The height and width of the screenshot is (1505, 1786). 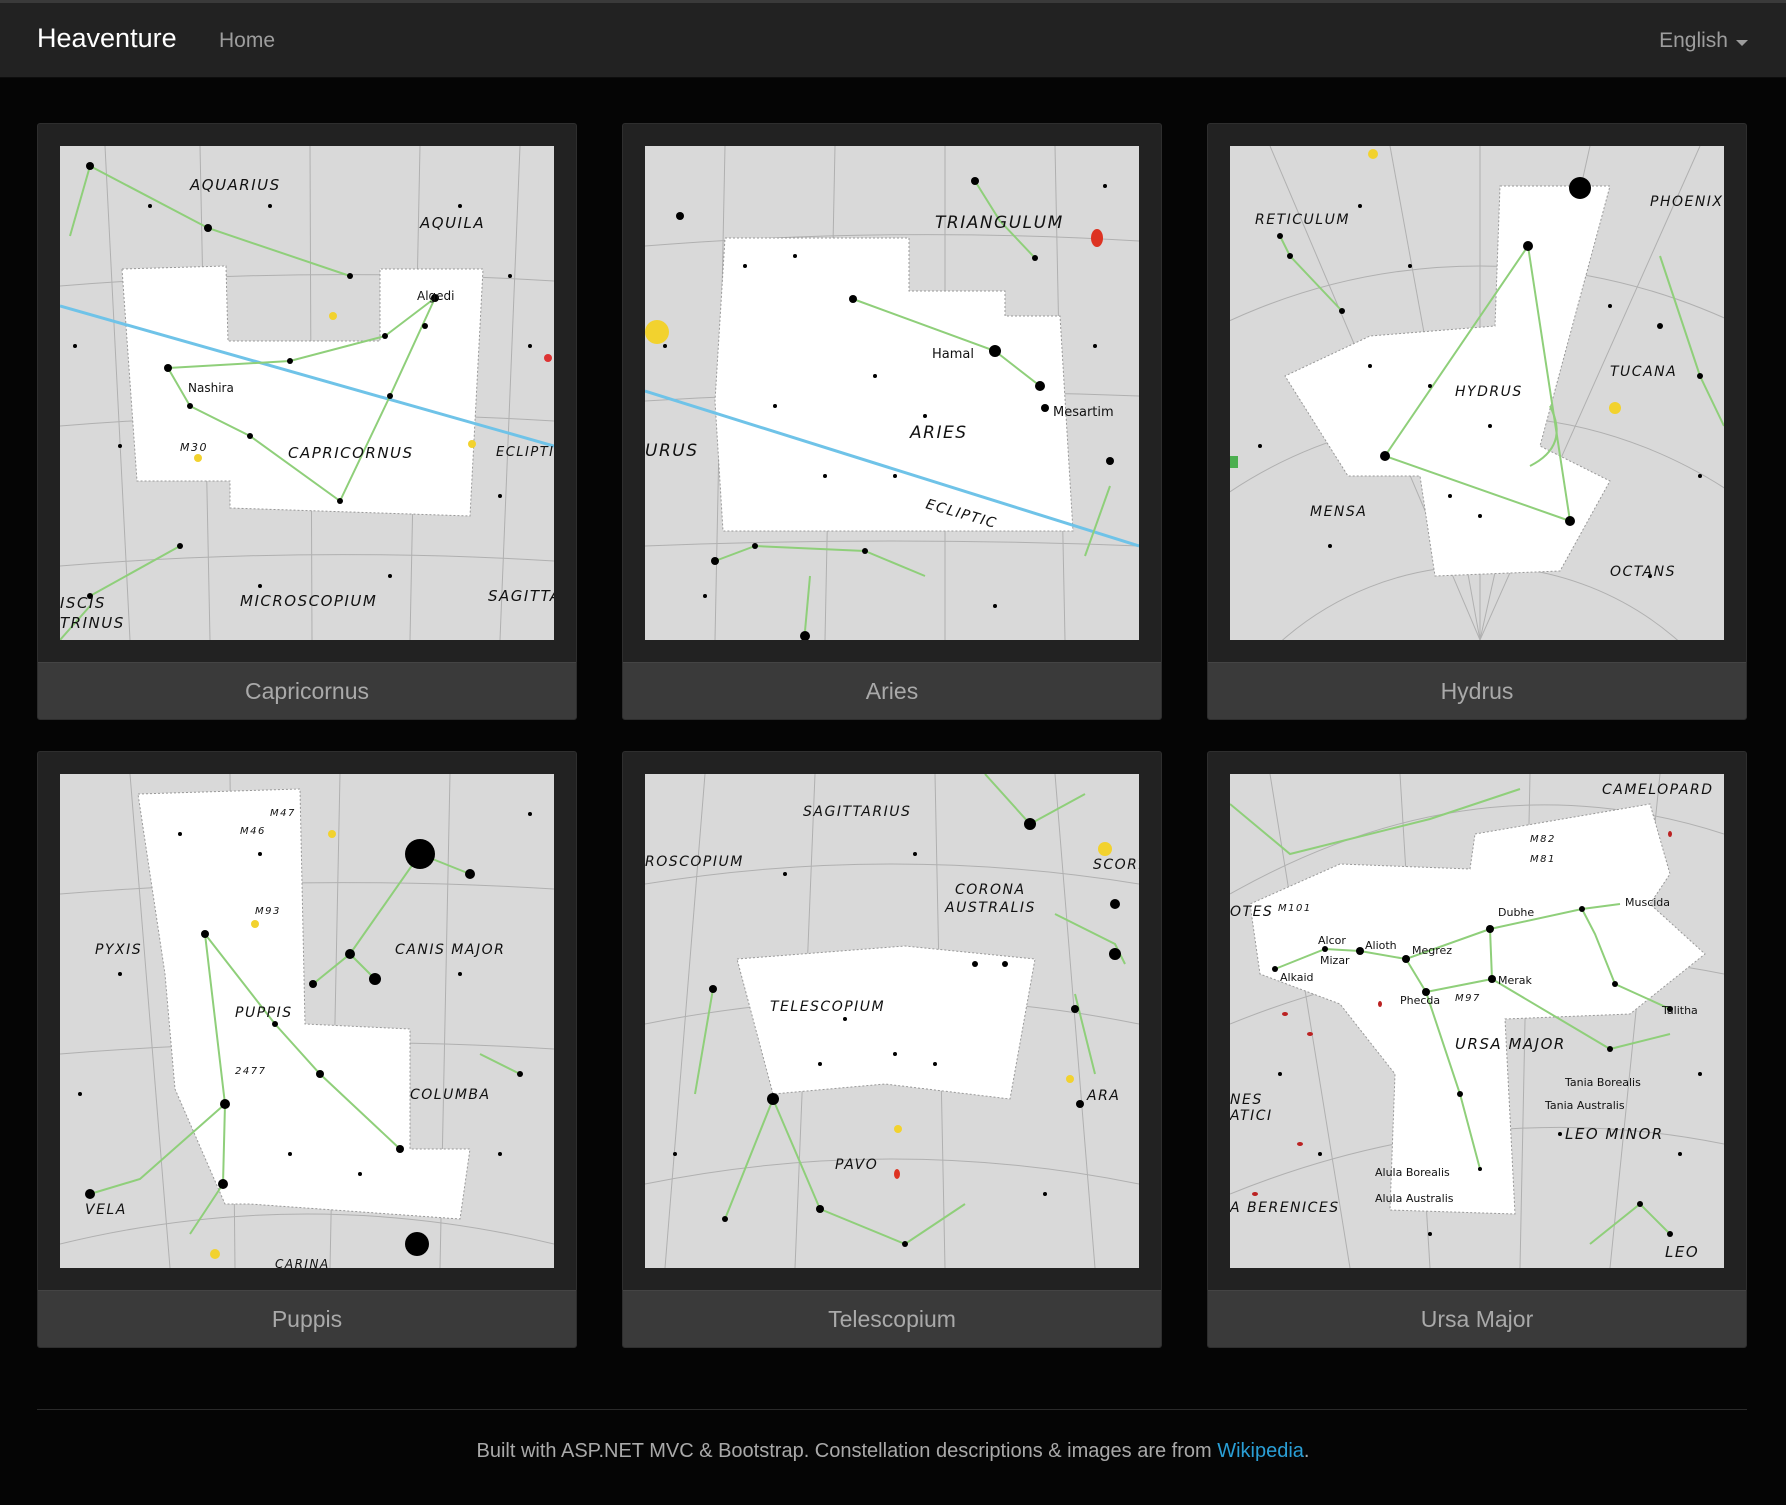 I want to click on map-label: RETICULUM, so click(x=1302, y=220).